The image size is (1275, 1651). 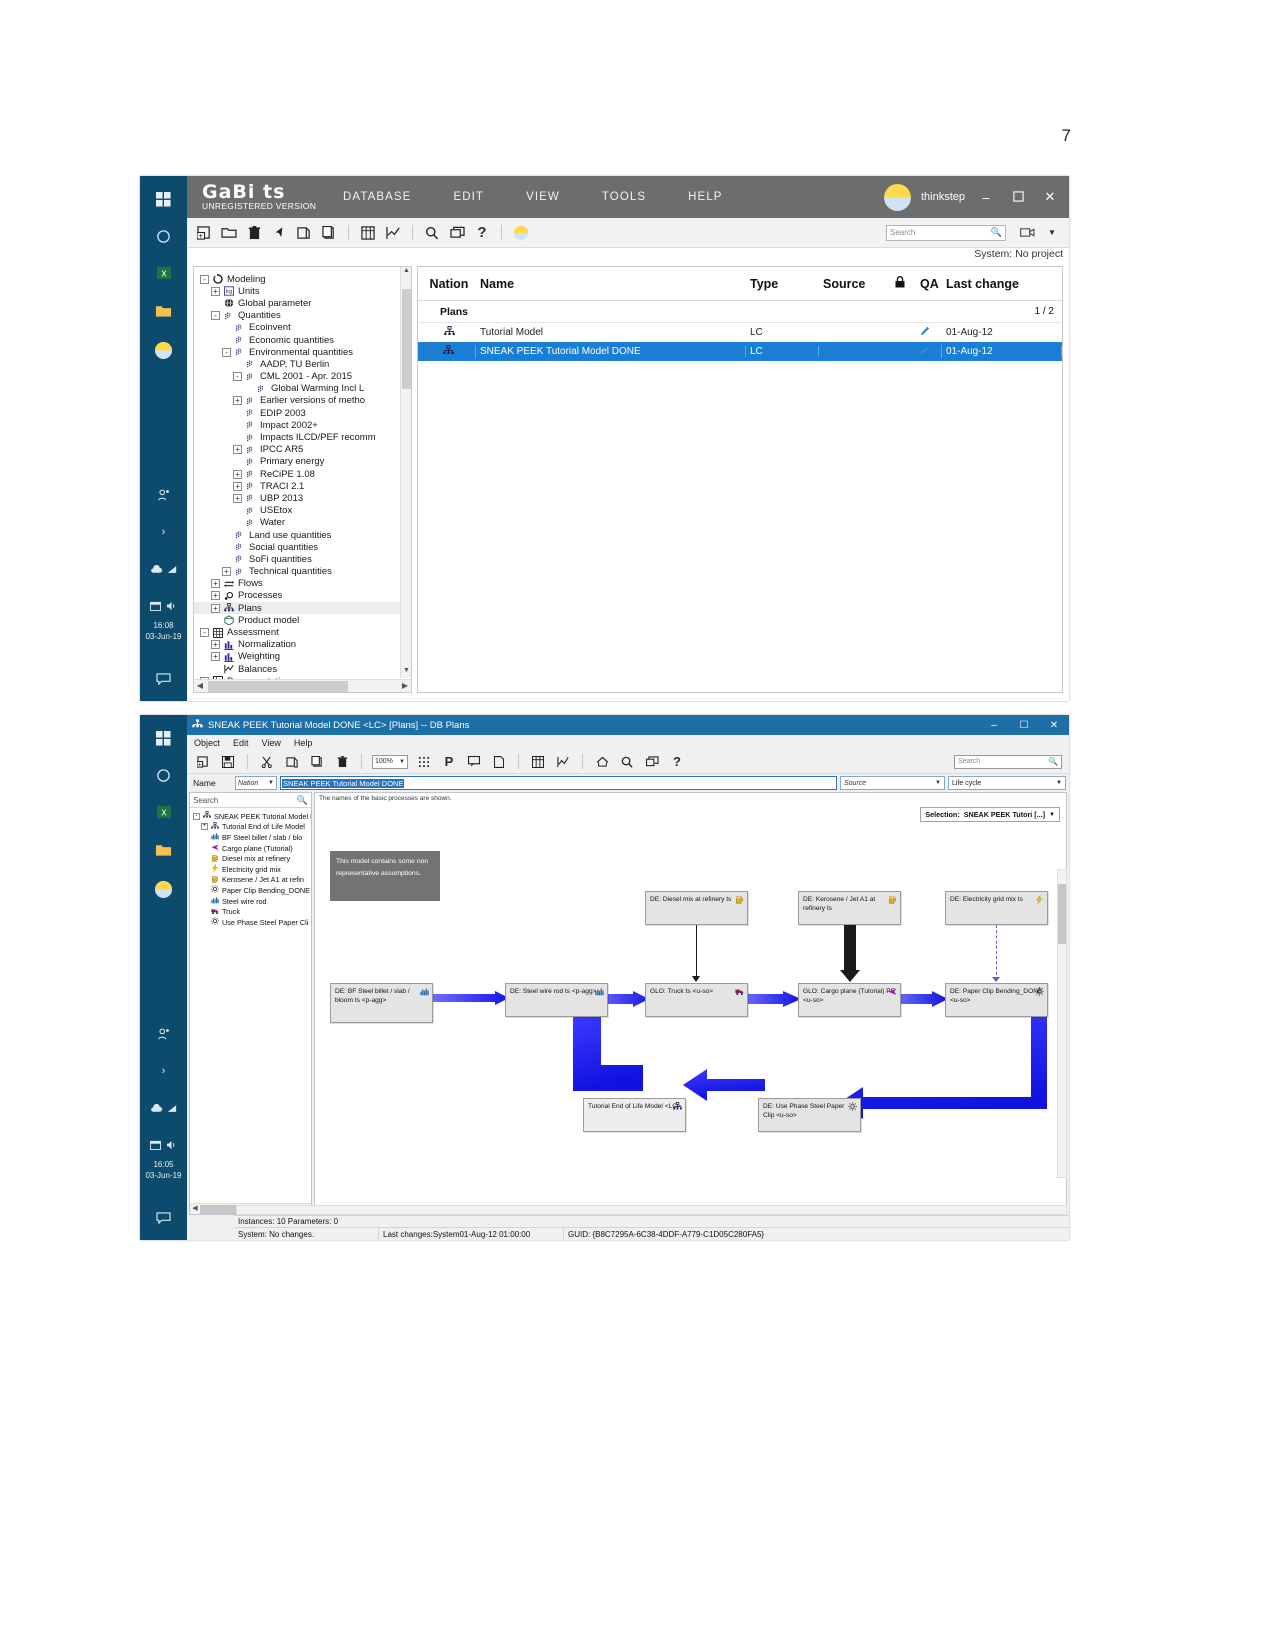 I want to click on global-search-box: Search 🔍, so click(x=946, y=232).